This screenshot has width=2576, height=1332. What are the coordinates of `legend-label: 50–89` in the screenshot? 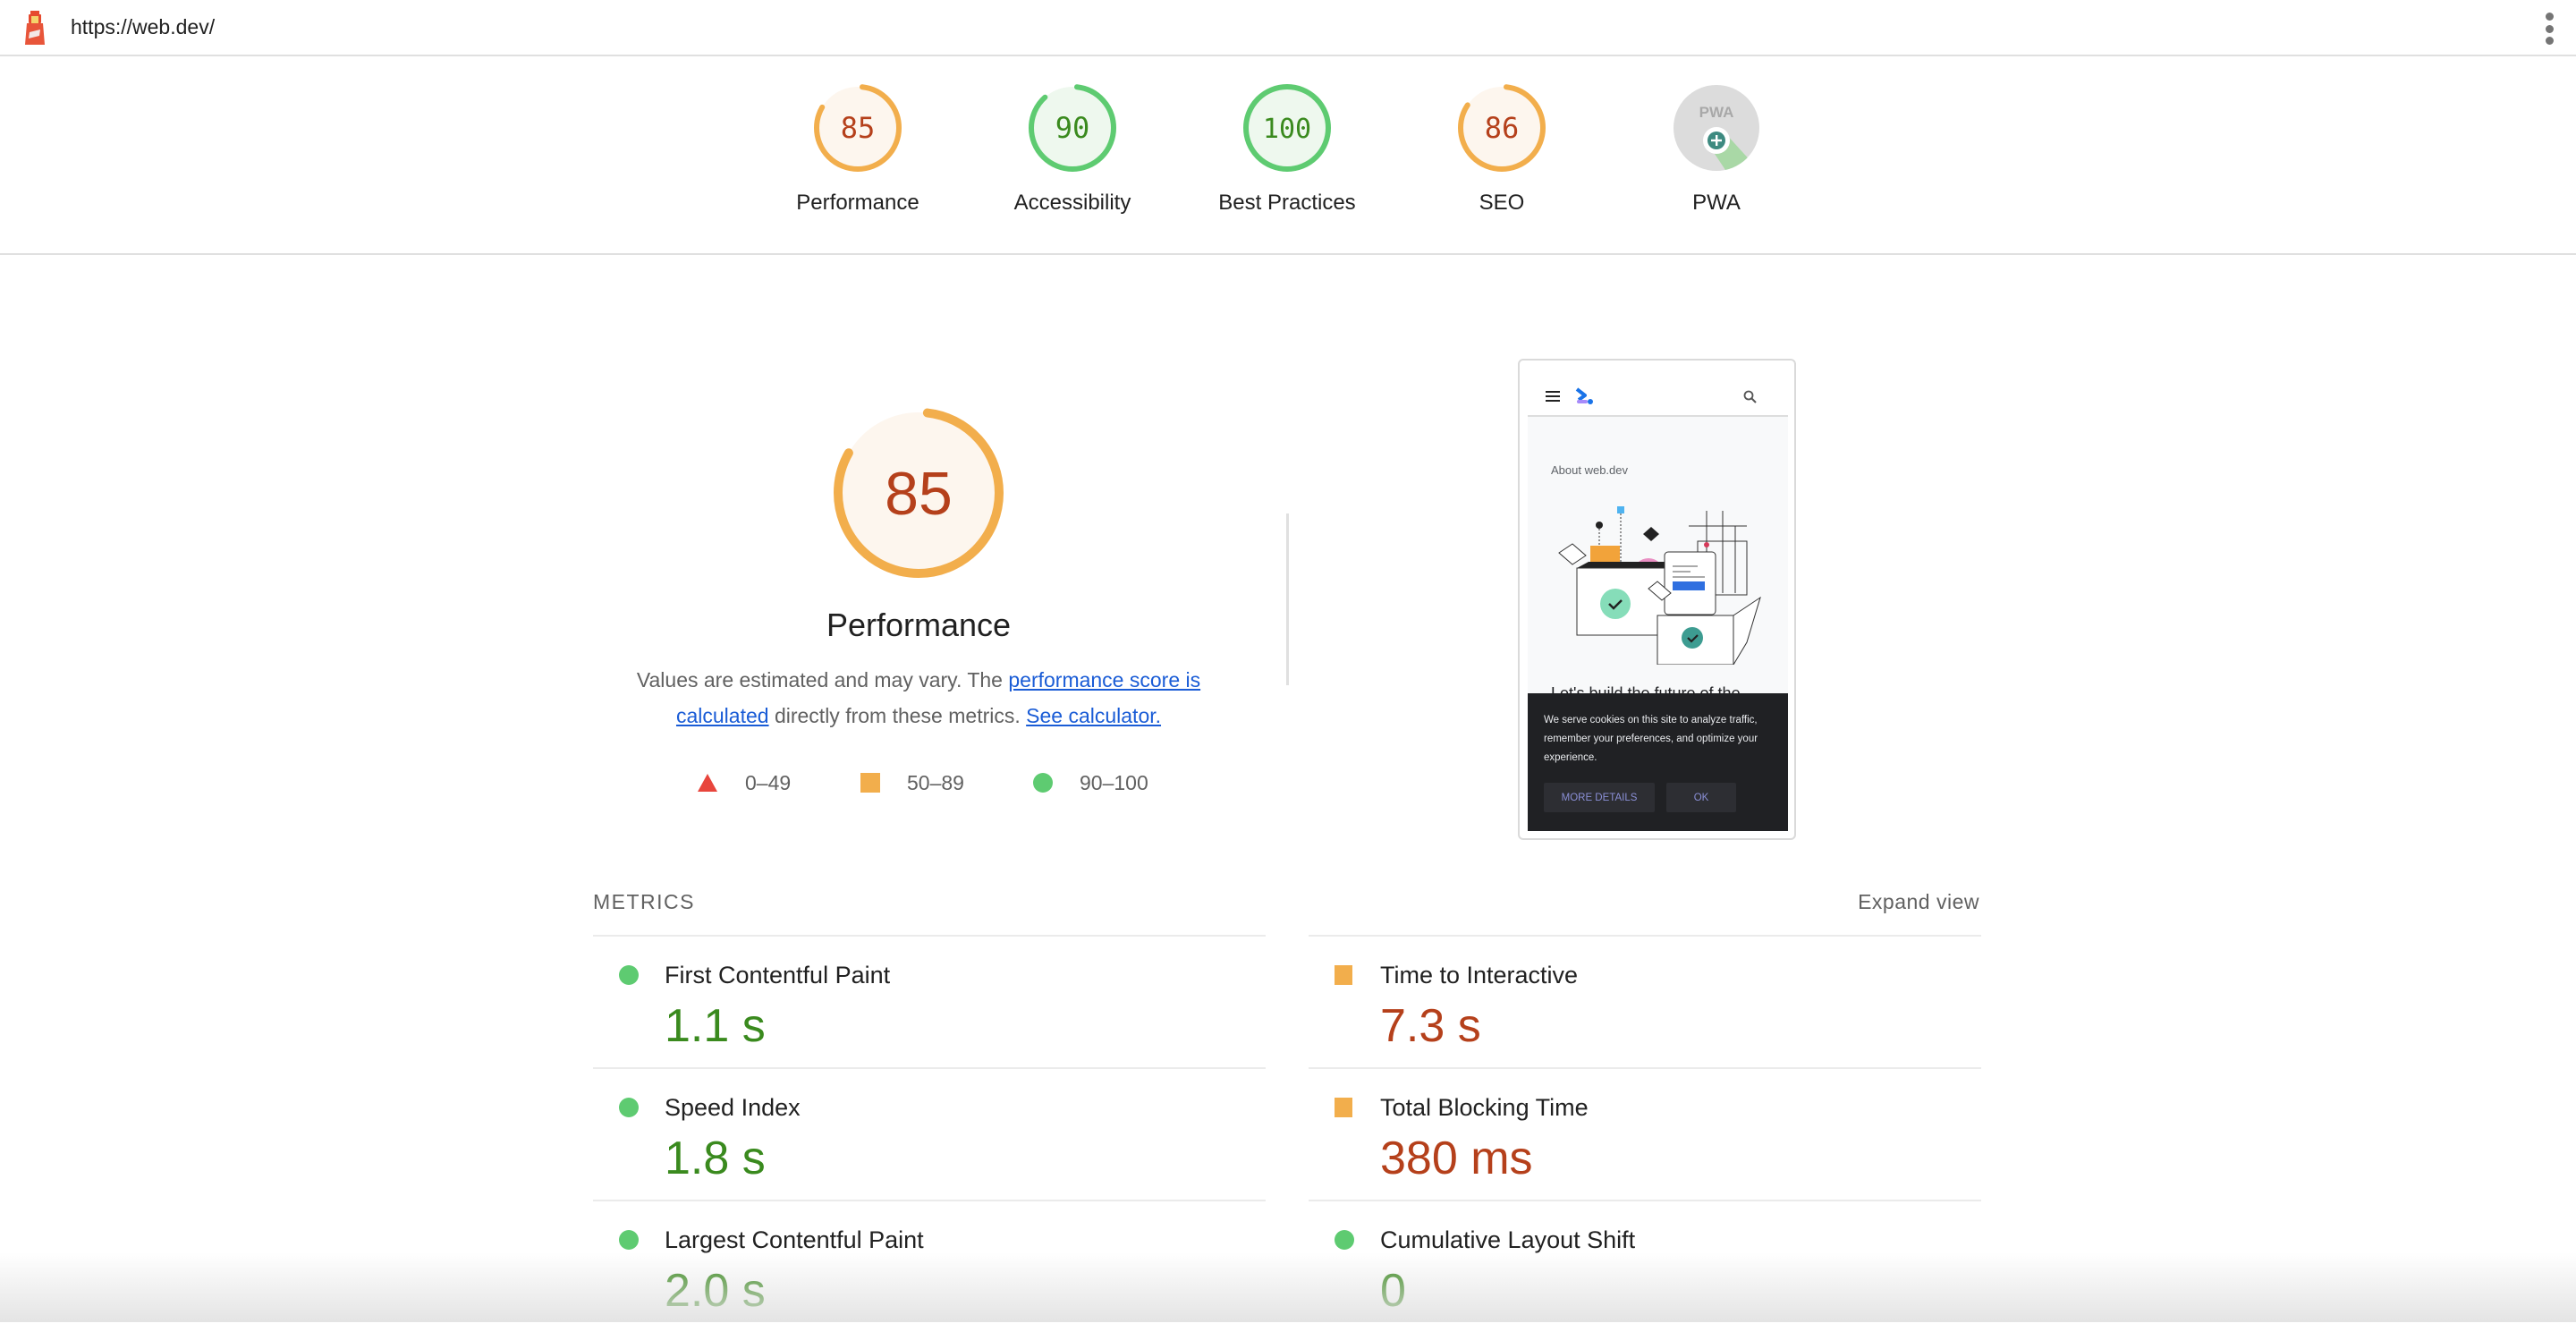 It's located at (935, 782).